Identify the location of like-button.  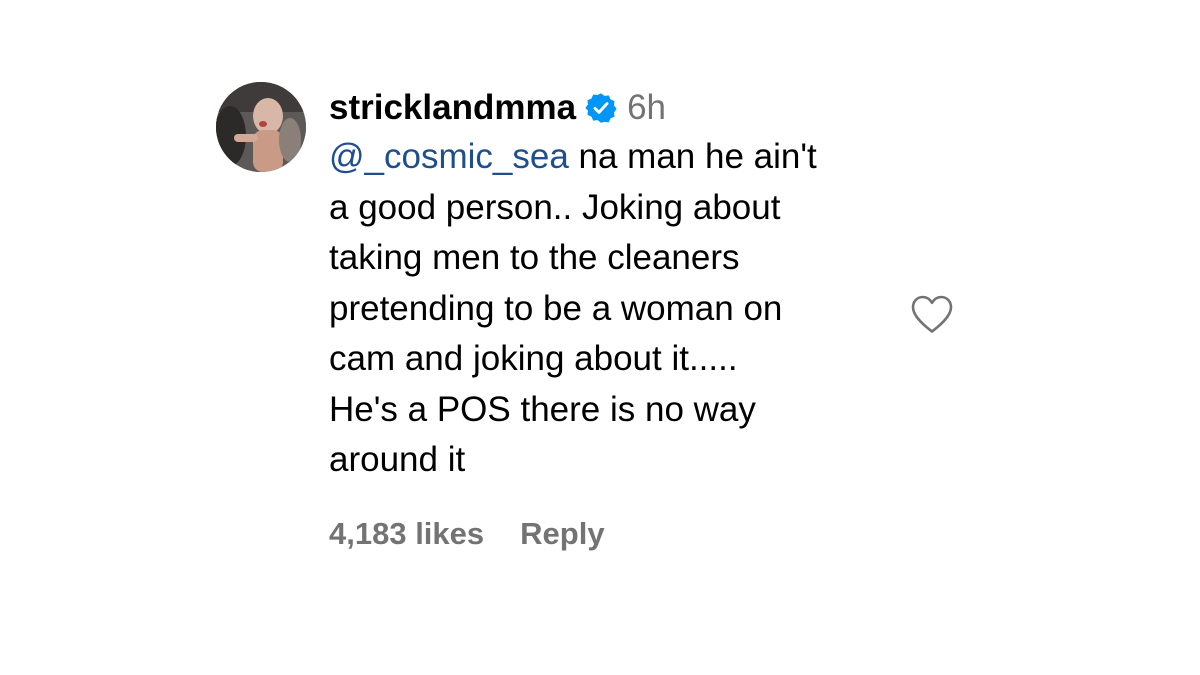
(932, 314).